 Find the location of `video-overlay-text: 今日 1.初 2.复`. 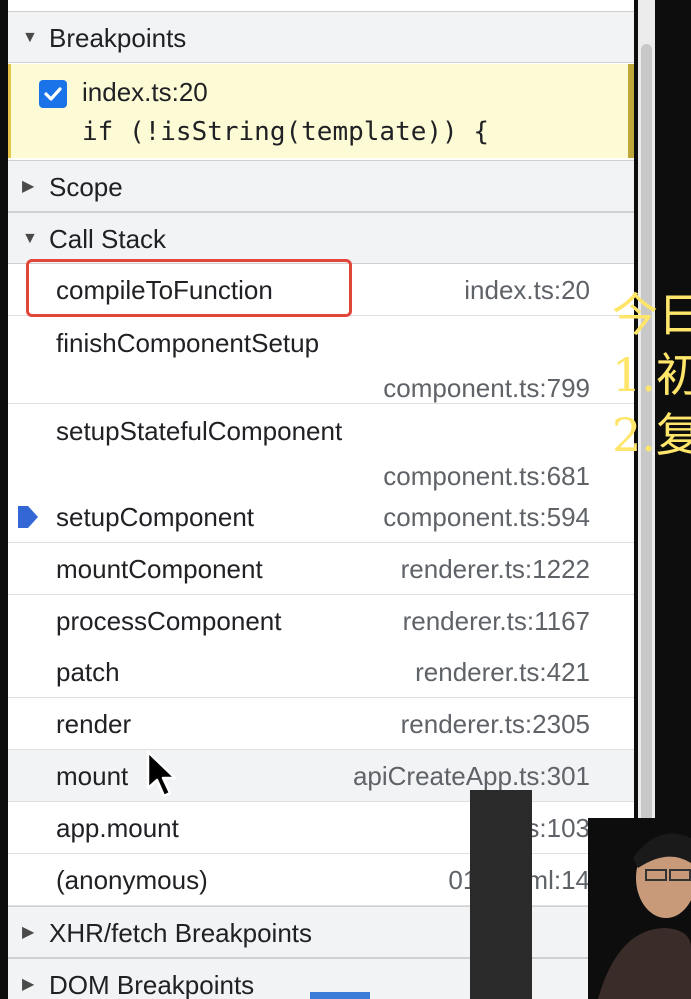

video-overlay-text: 今日 1.初 2.复 is located at coordinates (651, 375).